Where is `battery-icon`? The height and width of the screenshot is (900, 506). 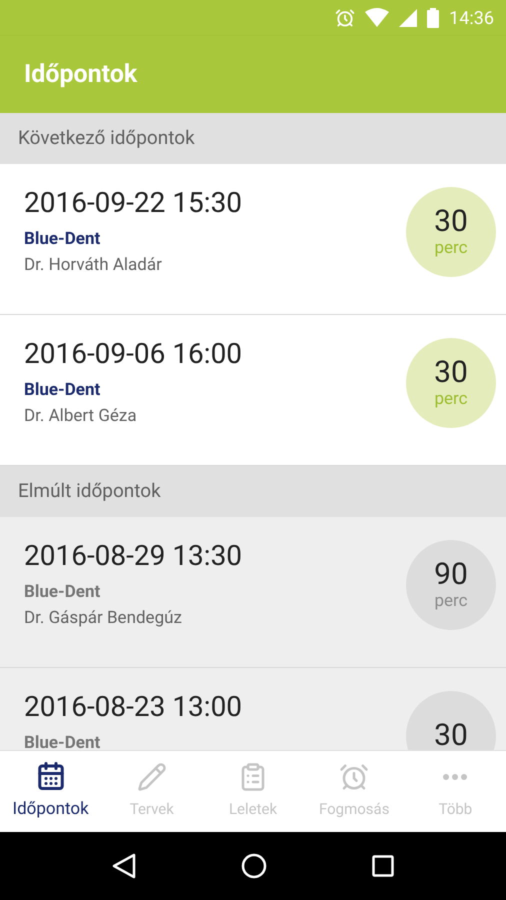
battery-icon is located at coordinates (433, 18).